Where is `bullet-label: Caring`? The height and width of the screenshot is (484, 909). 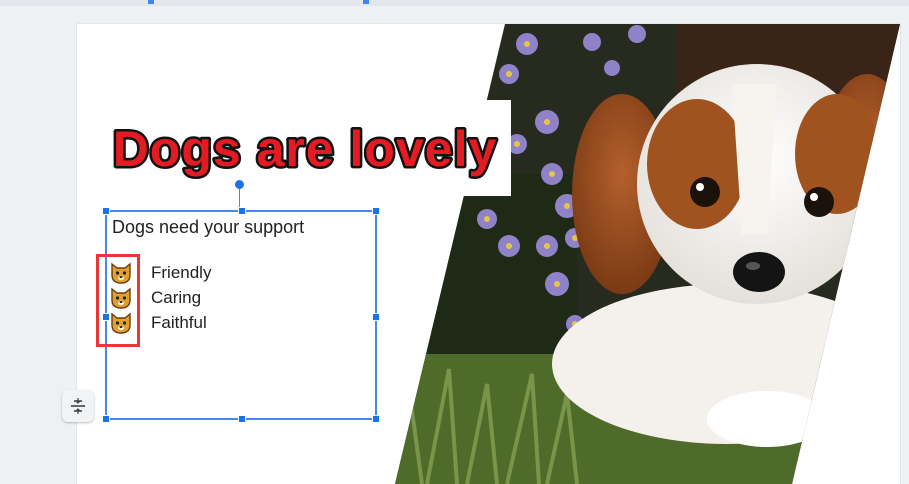
bullet-label: Caring is located at coordinates (176, 297).